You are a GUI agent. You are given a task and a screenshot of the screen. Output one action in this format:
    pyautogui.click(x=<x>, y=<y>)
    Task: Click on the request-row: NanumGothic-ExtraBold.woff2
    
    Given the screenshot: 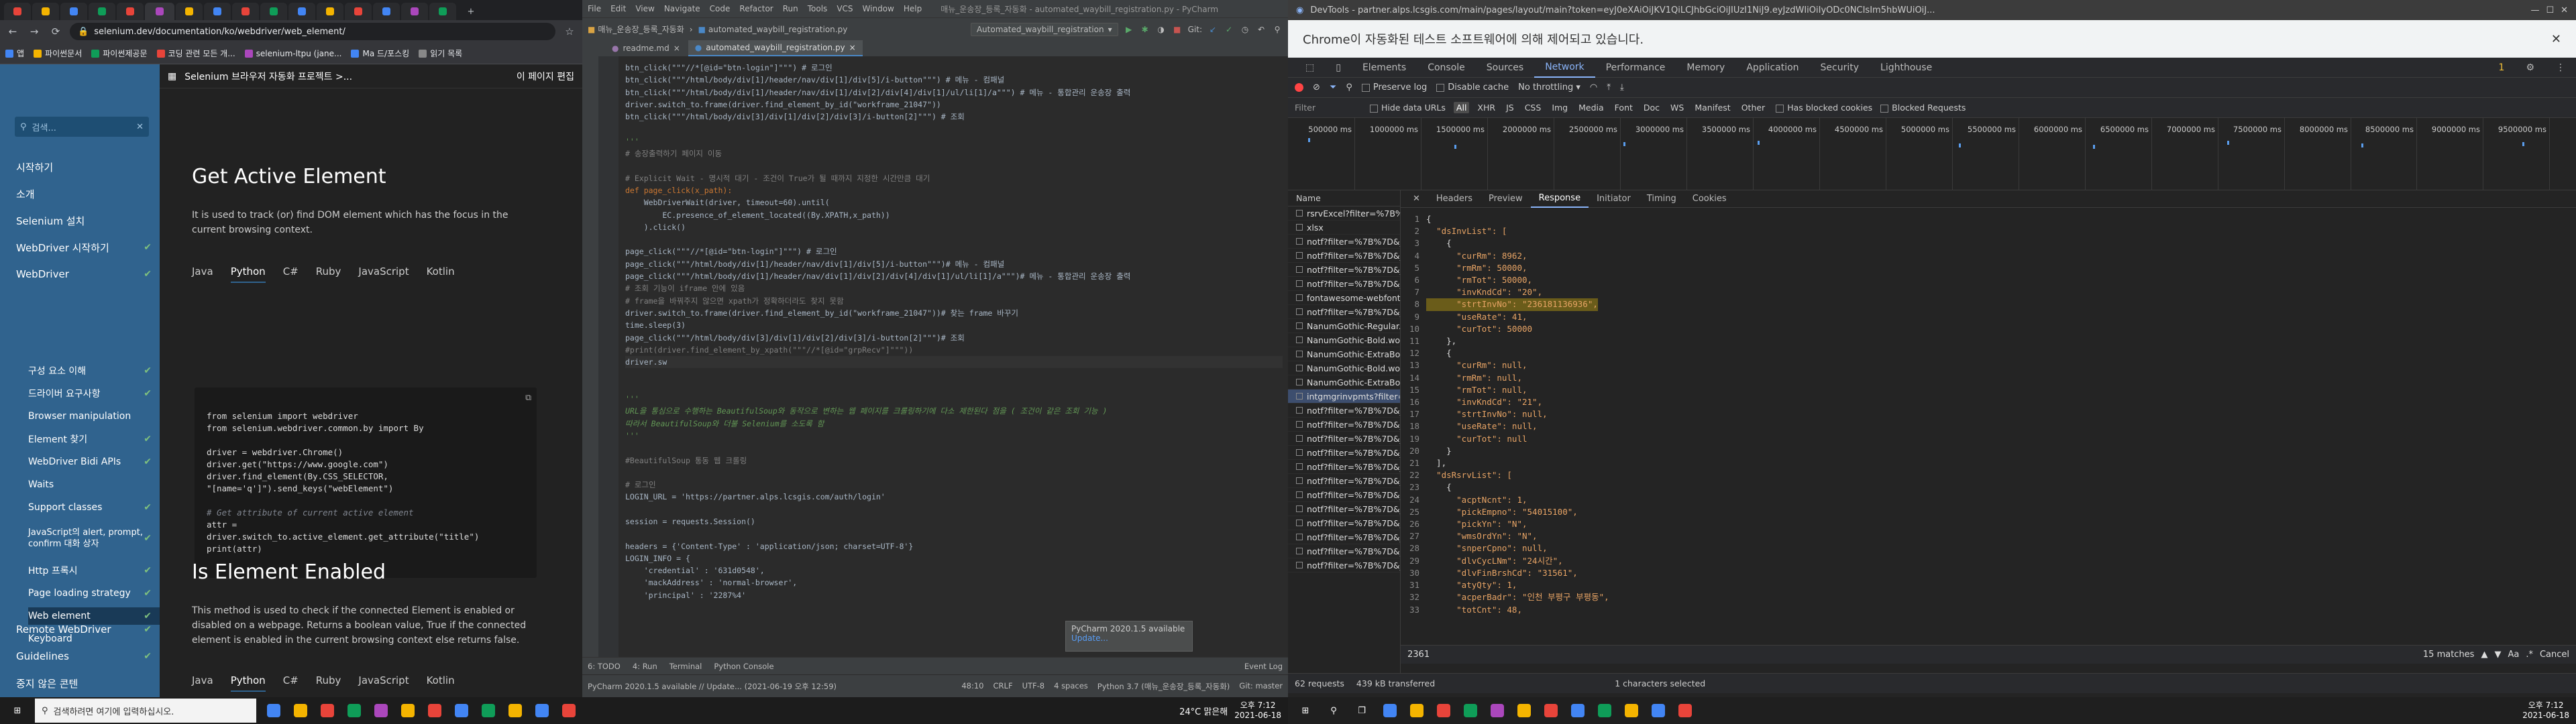 What is the action you would take?
    pyautogui.click(x=1344, y=382)
    